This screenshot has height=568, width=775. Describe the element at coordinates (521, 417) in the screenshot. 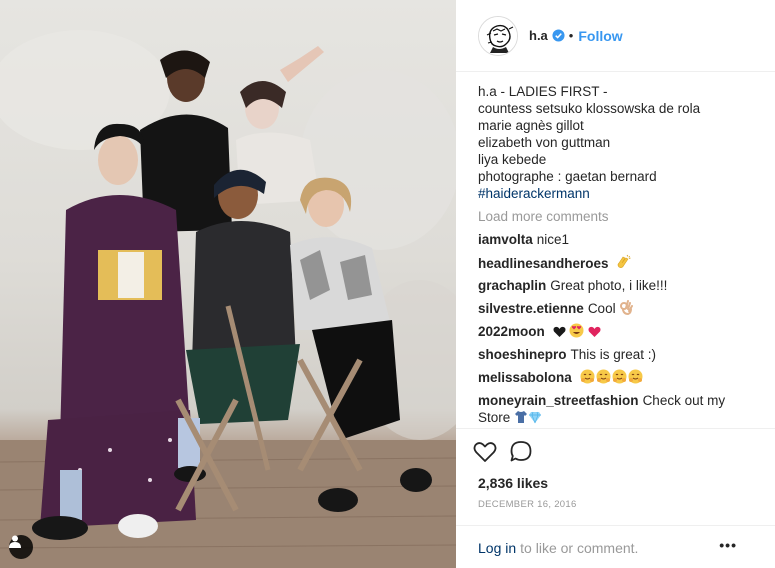

I see `tshirt-emoji-icon` at that location.